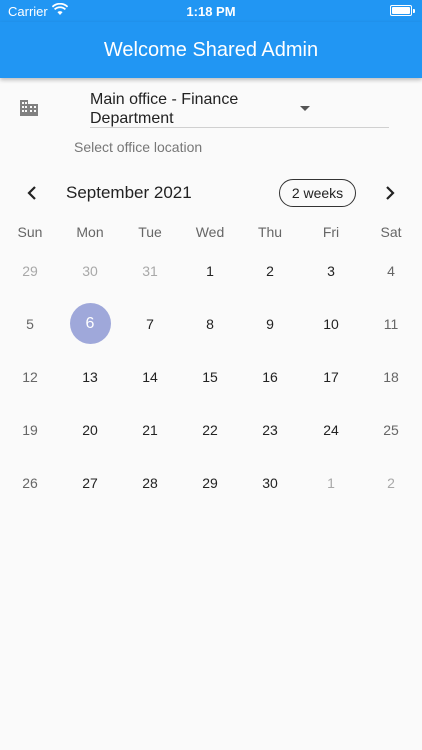 The height and width of the screenshot is (750, 422). I want to click on calendar-day-number: 28, so click(150, 482).